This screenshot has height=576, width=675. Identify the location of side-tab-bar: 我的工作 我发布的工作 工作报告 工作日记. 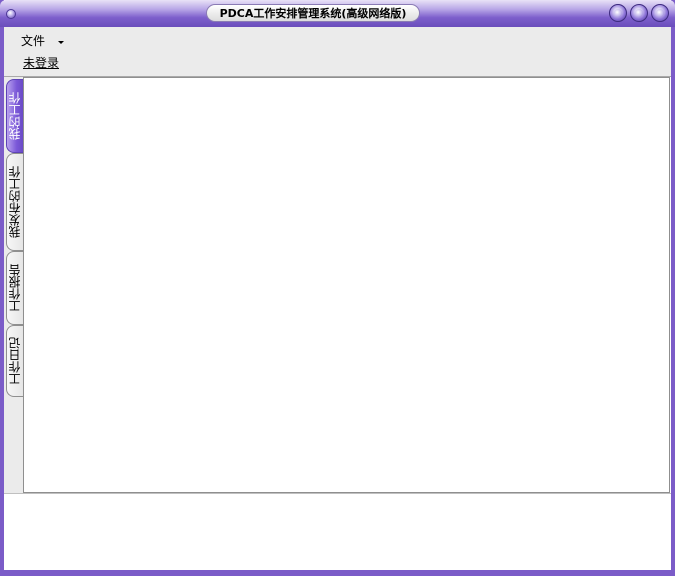
(13, 285).